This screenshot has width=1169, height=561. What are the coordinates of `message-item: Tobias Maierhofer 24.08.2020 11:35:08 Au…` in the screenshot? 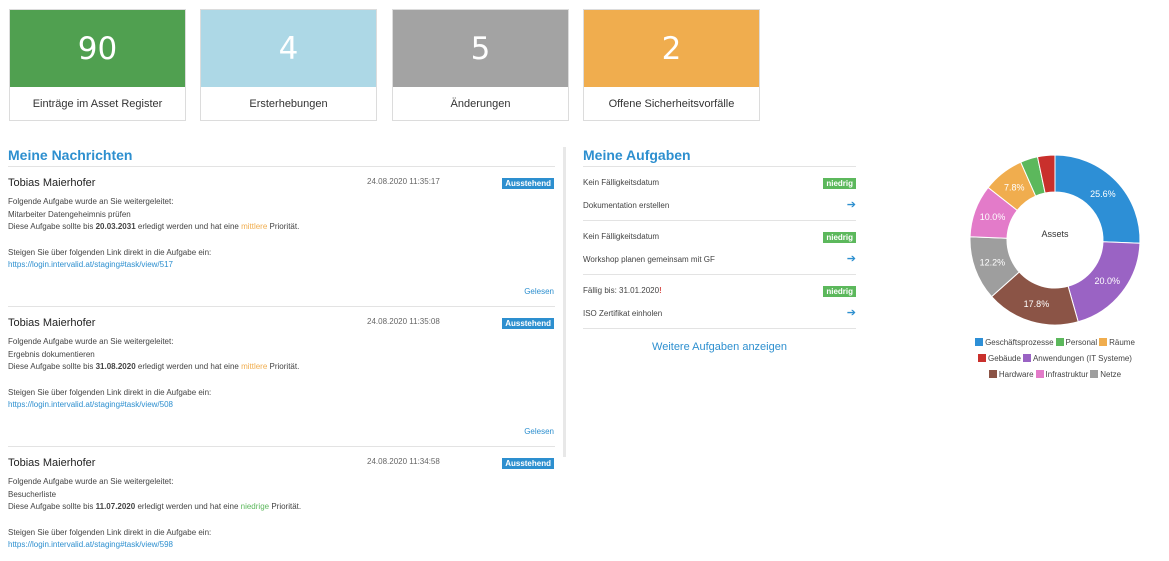 It's located at (281, 377).